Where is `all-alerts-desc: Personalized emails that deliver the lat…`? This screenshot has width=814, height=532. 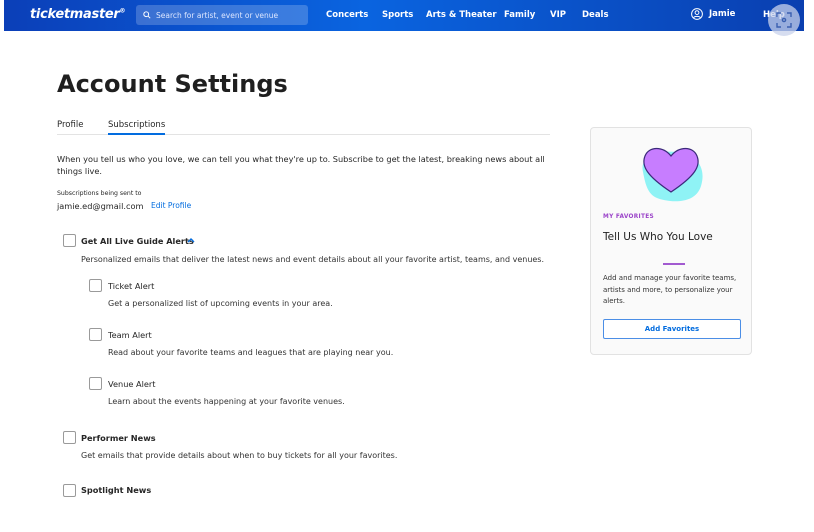 all-alerts-desc: Personalized emails that deliver the lat… is located at coordinates (313, 259).